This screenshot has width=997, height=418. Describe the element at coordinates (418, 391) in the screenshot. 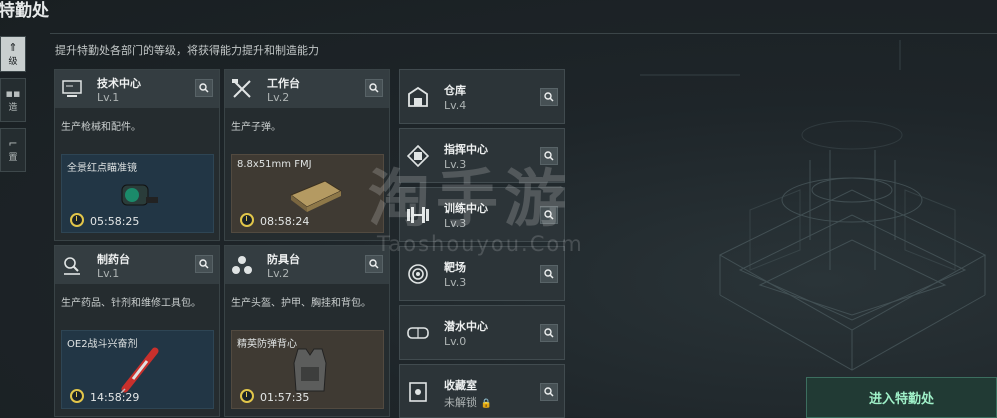

I see `safe-icon` at that location.